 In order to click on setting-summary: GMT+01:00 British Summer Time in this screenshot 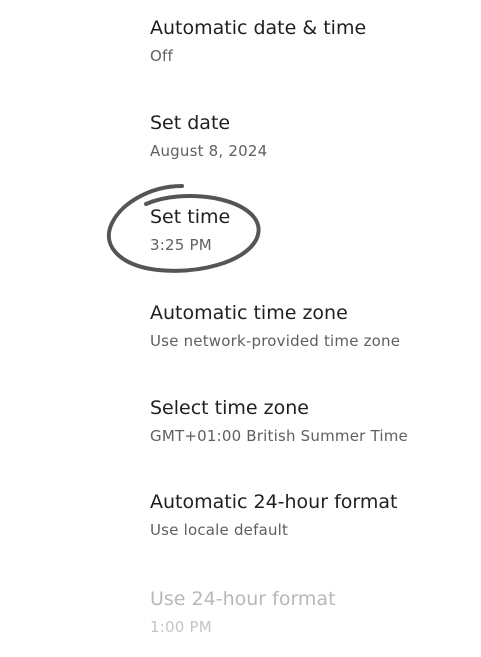, I will do `click(279, 436)`.